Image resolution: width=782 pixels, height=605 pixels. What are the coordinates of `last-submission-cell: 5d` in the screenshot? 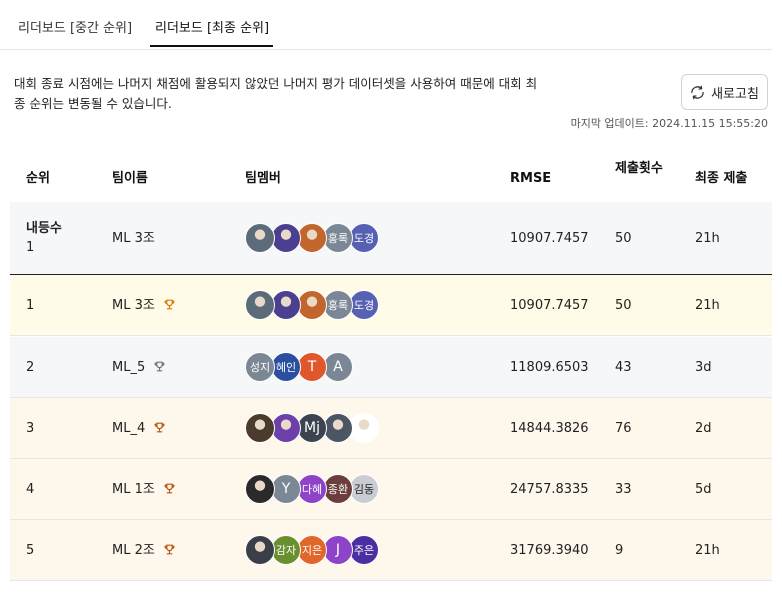 It's located at (703, 489).